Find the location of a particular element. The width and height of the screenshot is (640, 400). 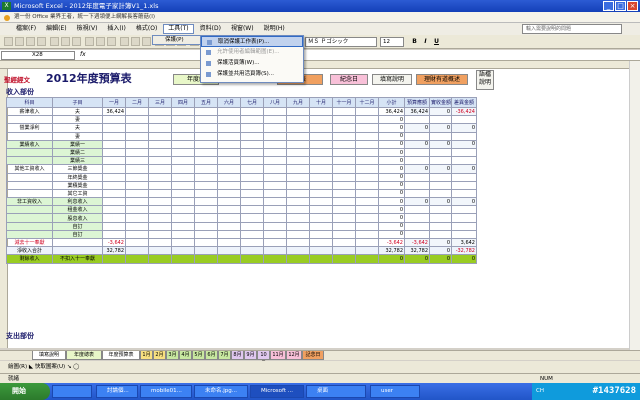

taskbar-item: 桌面 is located at coordinates (336, 391).